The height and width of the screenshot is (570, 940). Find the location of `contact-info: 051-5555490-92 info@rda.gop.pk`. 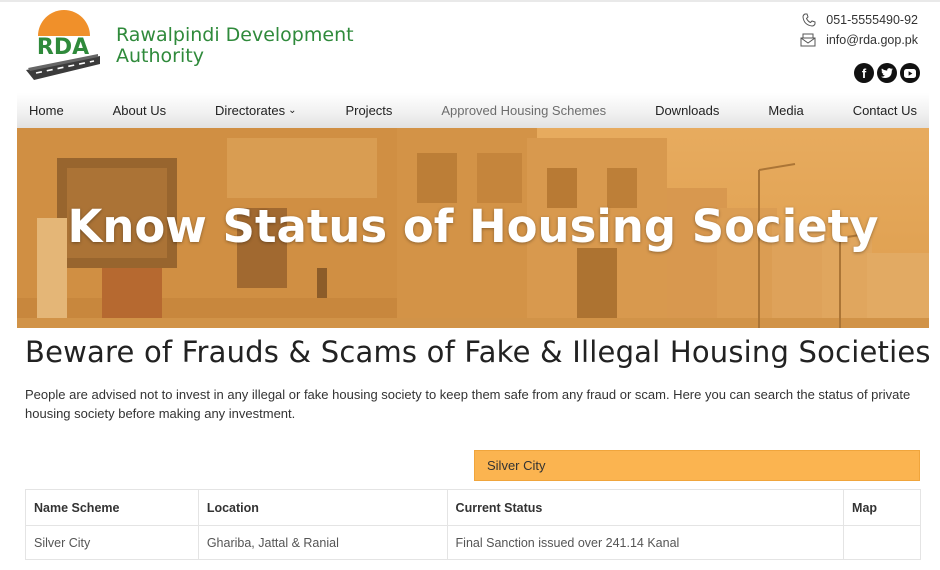

contact-info: 051-5555490-92 info@rda.gop.pk is located at coordinates (859, 30).